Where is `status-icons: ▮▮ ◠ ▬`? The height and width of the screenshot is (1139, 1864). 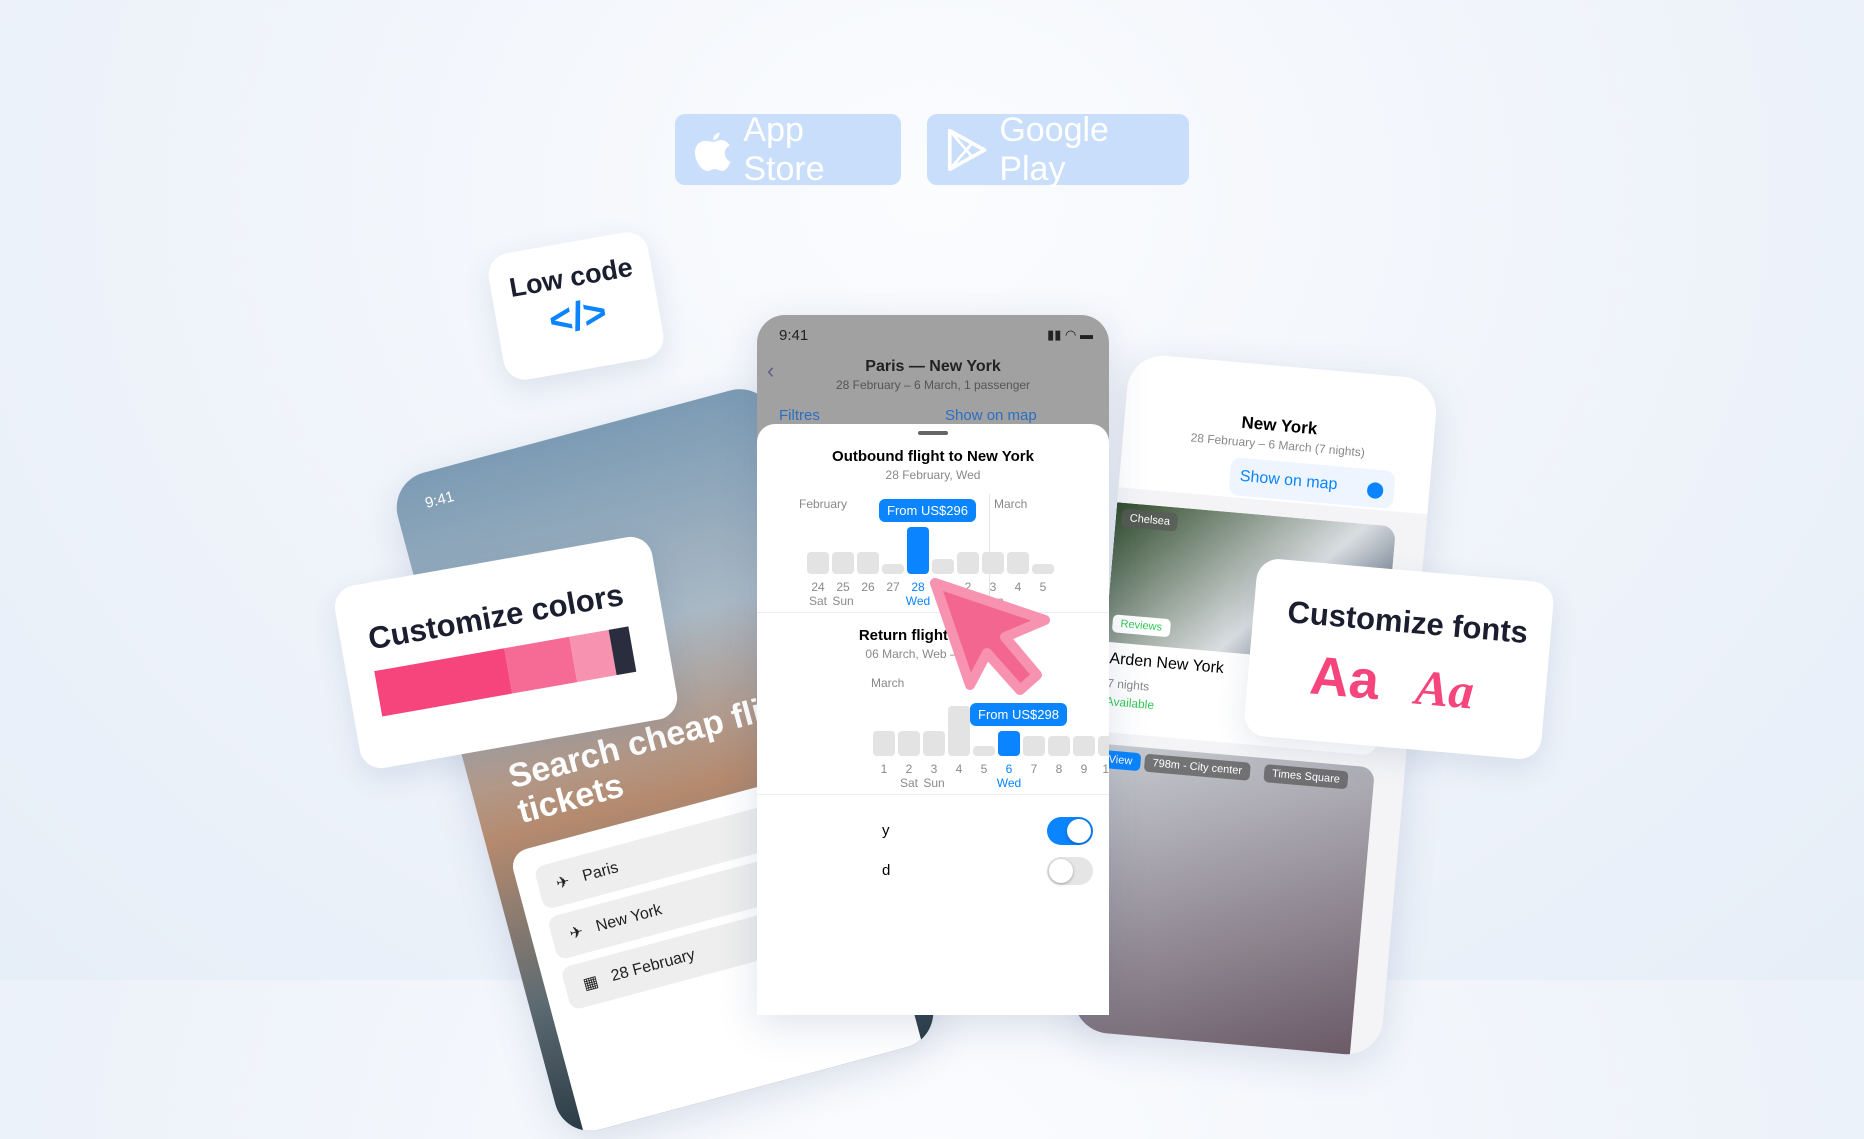
status-icons: ▮▮ ◠ ▬ is located at coordinates (1070, 334).